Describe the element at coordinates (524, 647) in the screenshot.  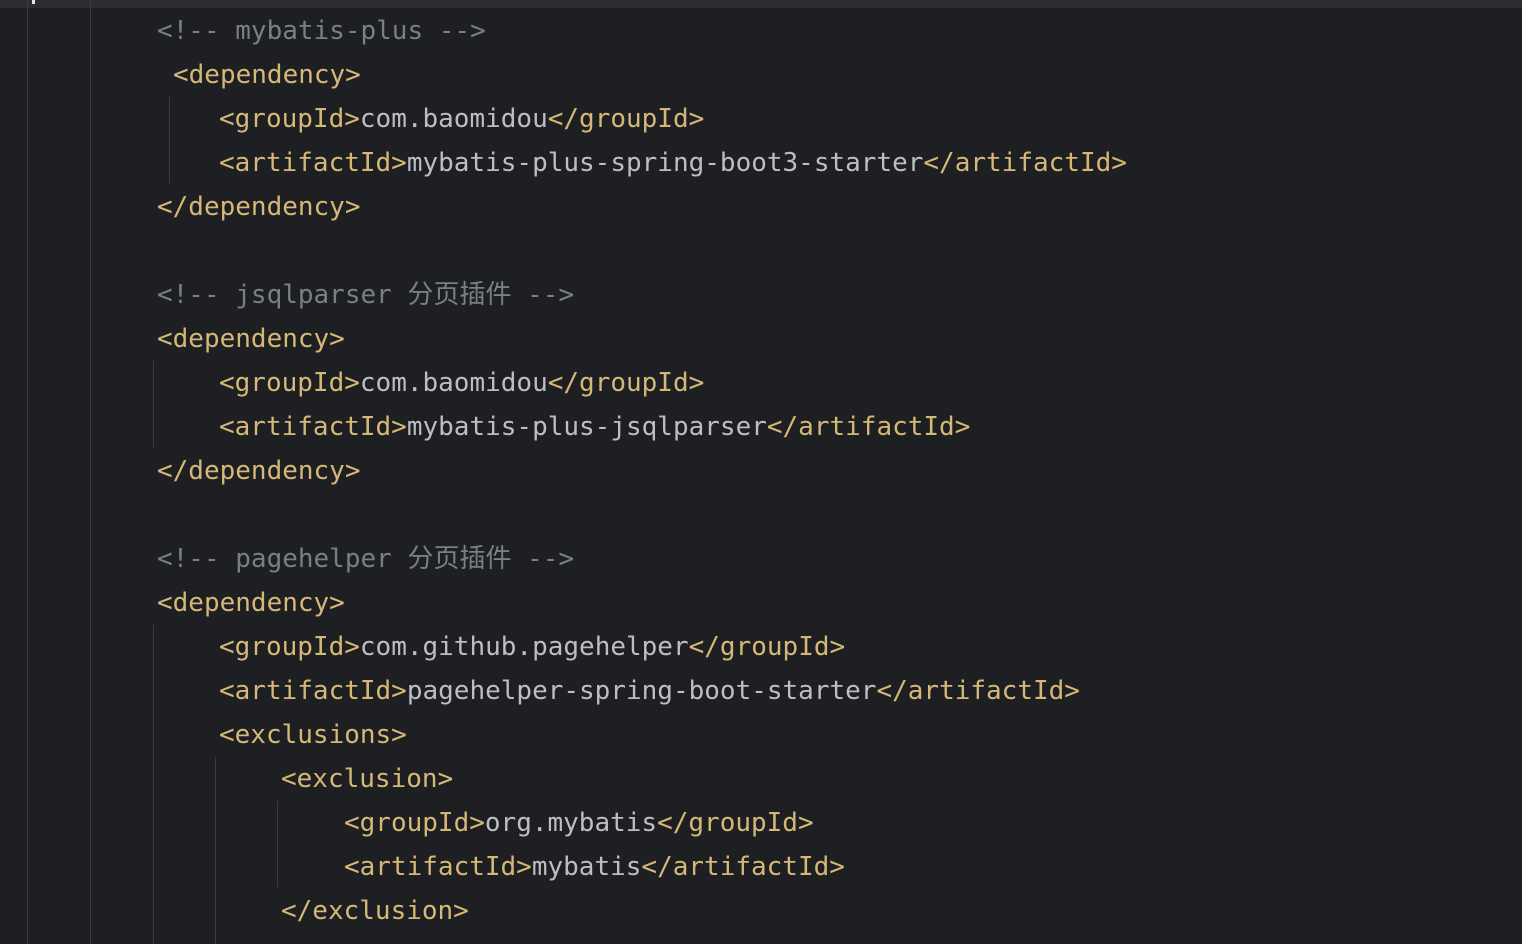
I see `xml-text: com.github.pagehelper` at that location.